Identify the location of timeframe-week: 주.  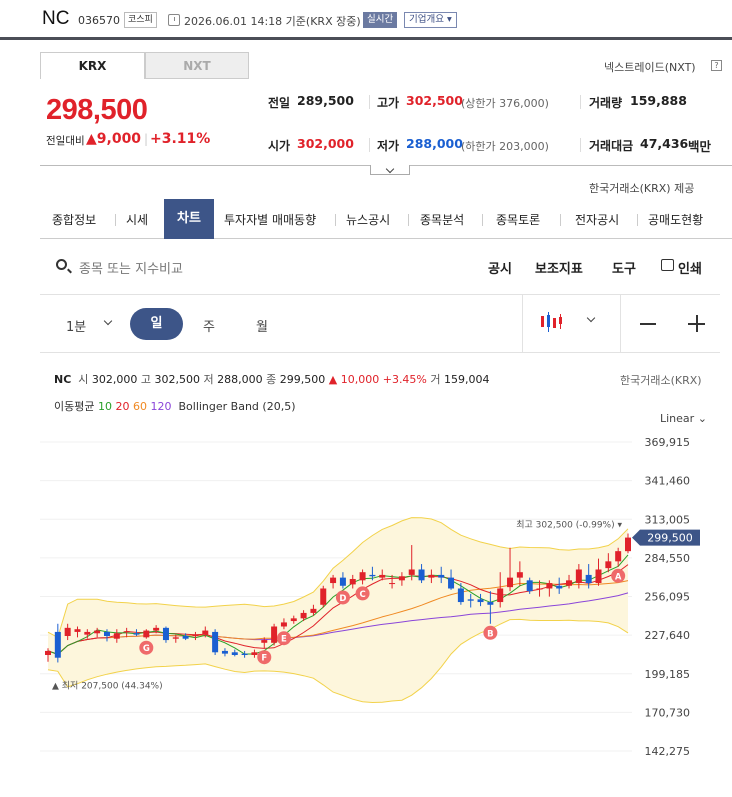
(209, 325).